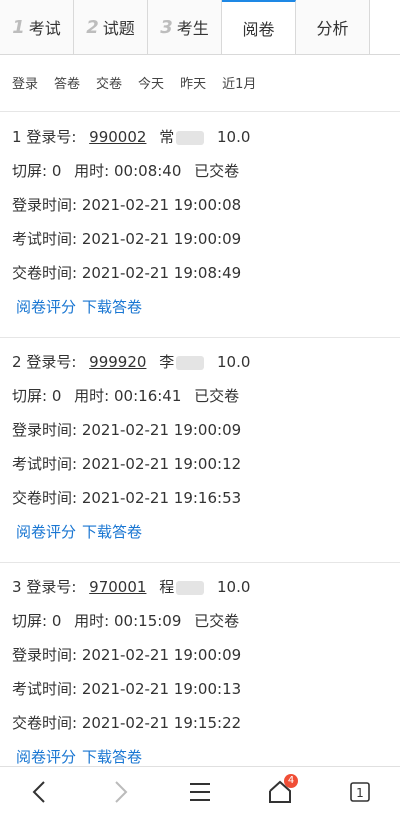  I want to click on home-button: 4, so click(280, 792).